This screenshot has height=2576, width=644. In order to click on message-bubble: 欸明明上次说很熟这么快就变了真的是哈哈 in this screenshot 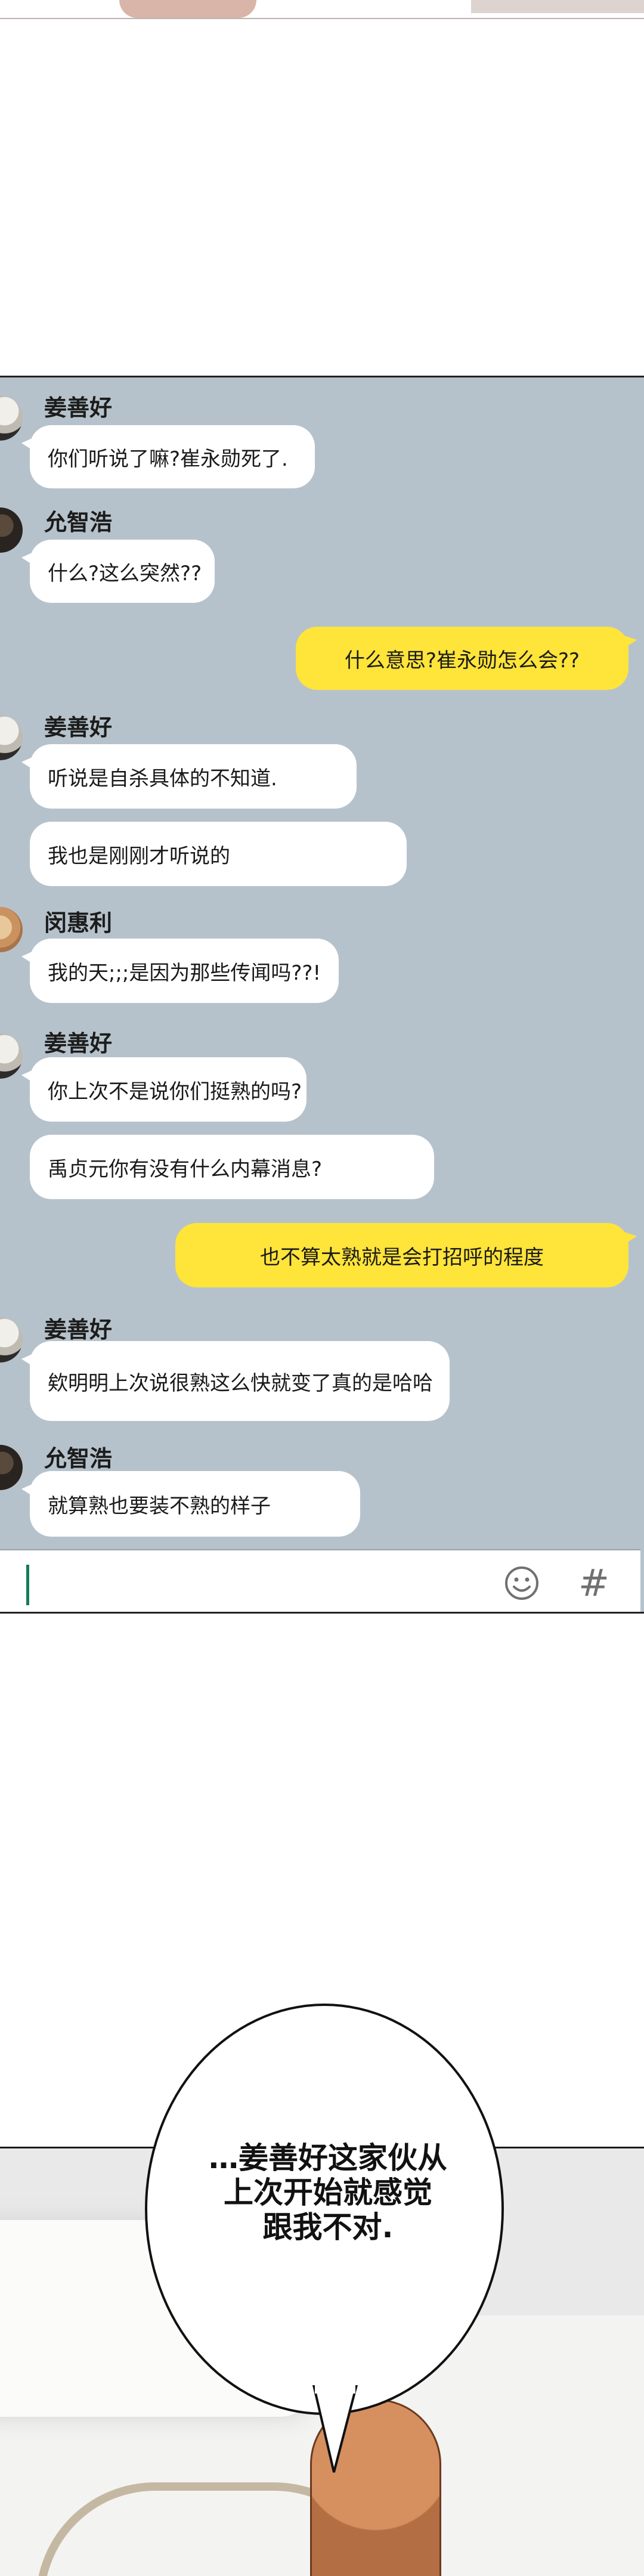, I will do `click(236, 1381)`.